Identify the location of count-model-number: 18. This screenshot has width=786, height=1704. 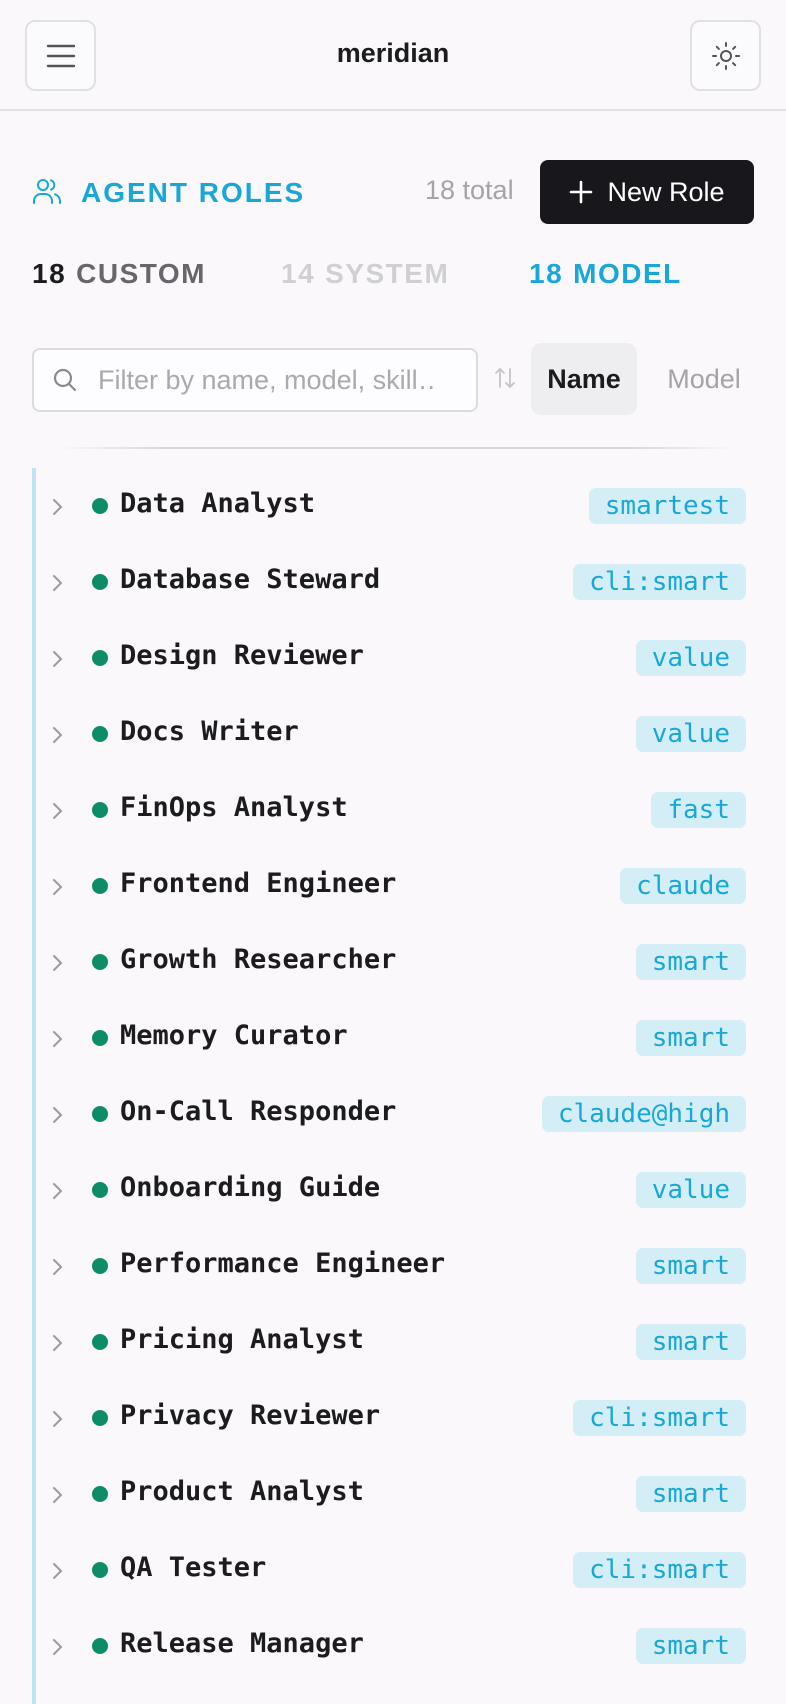
(546, 273).